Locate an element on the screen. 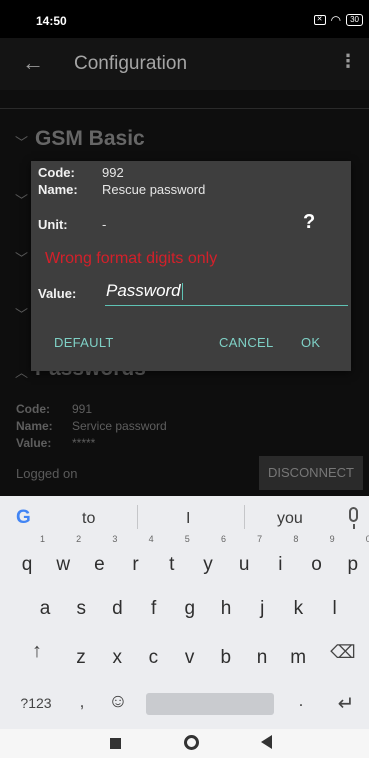 The image size is (369, 758). text-cursor is located at coordinates (182, 292).